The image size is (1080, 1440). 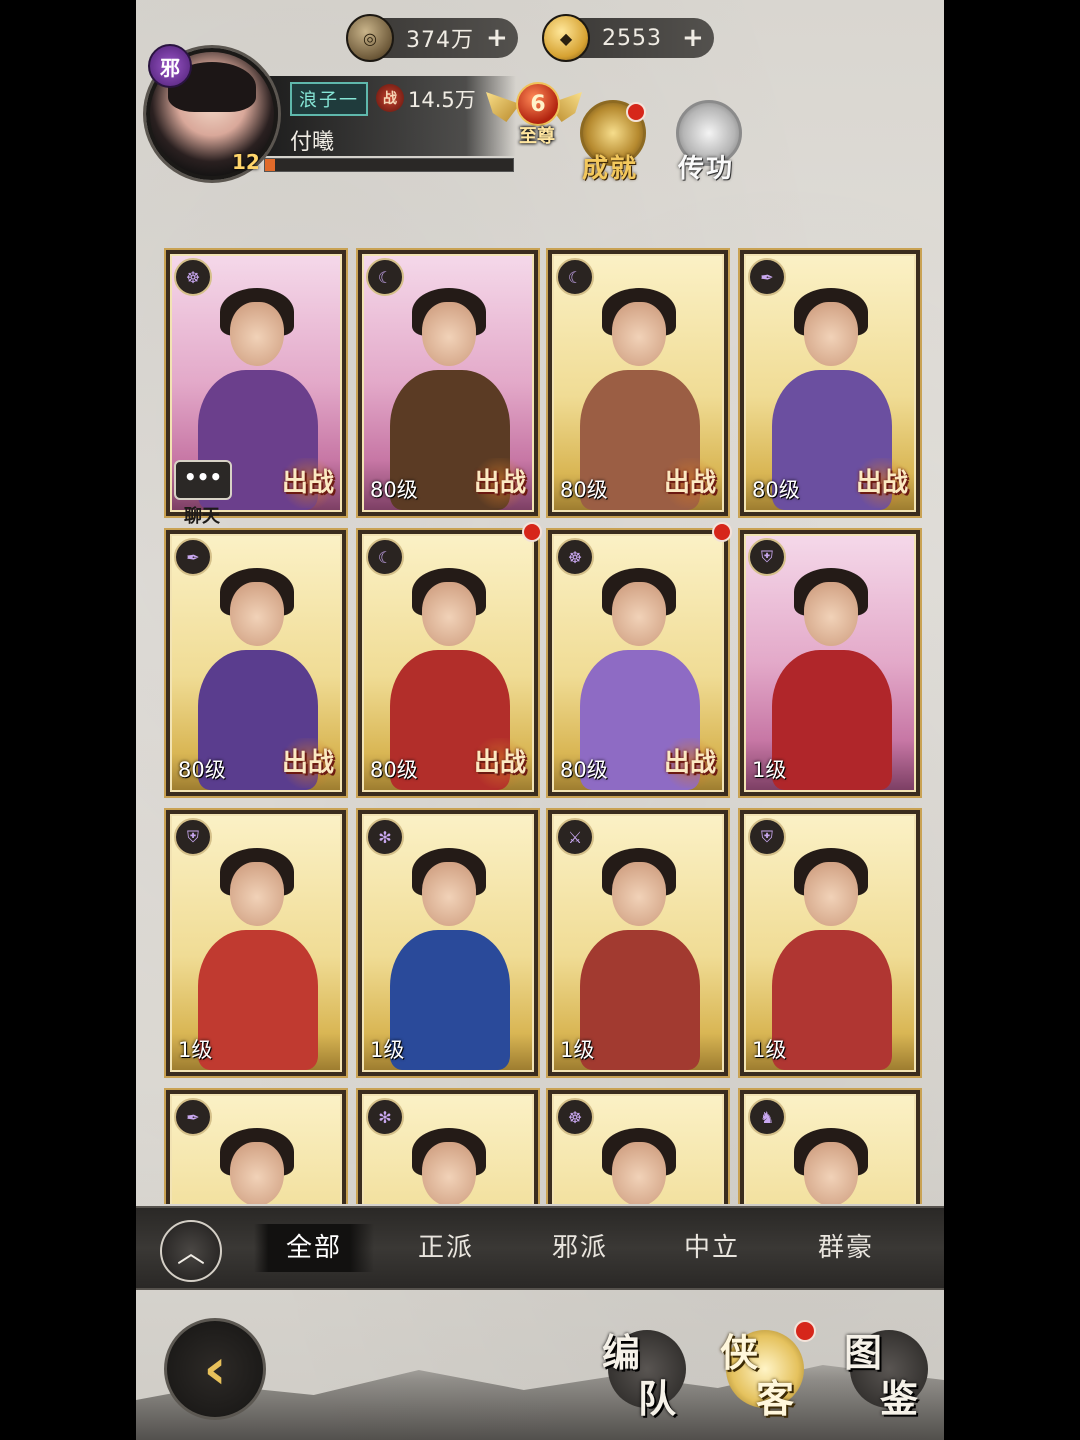 What do you see at coordinates (575, 837) in the screenshot?
I see `sword-icon: ⚔` at bounding box center [575, 837].